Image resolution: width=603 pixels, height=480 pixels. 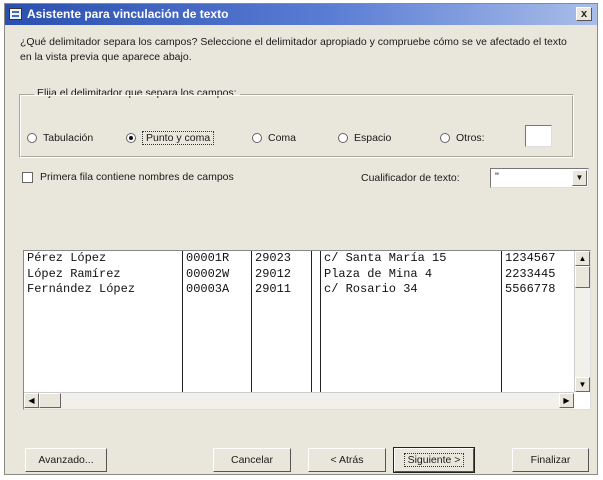 I want to click on preview-cell: 29012, so click(x=273, y=273).